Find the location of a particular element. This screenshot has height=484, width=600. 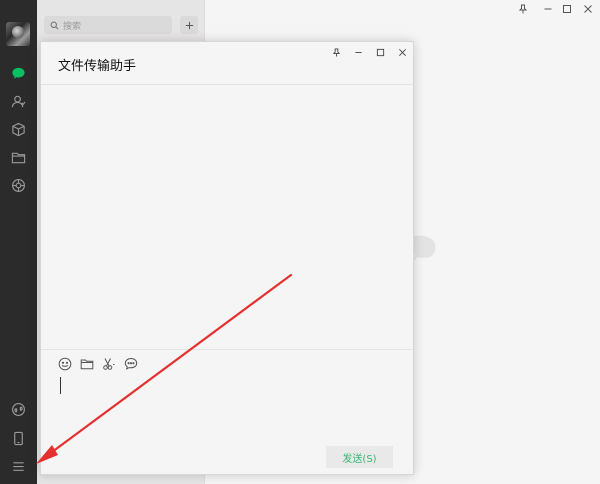

phone-icon is located at coordinates (18, 438).